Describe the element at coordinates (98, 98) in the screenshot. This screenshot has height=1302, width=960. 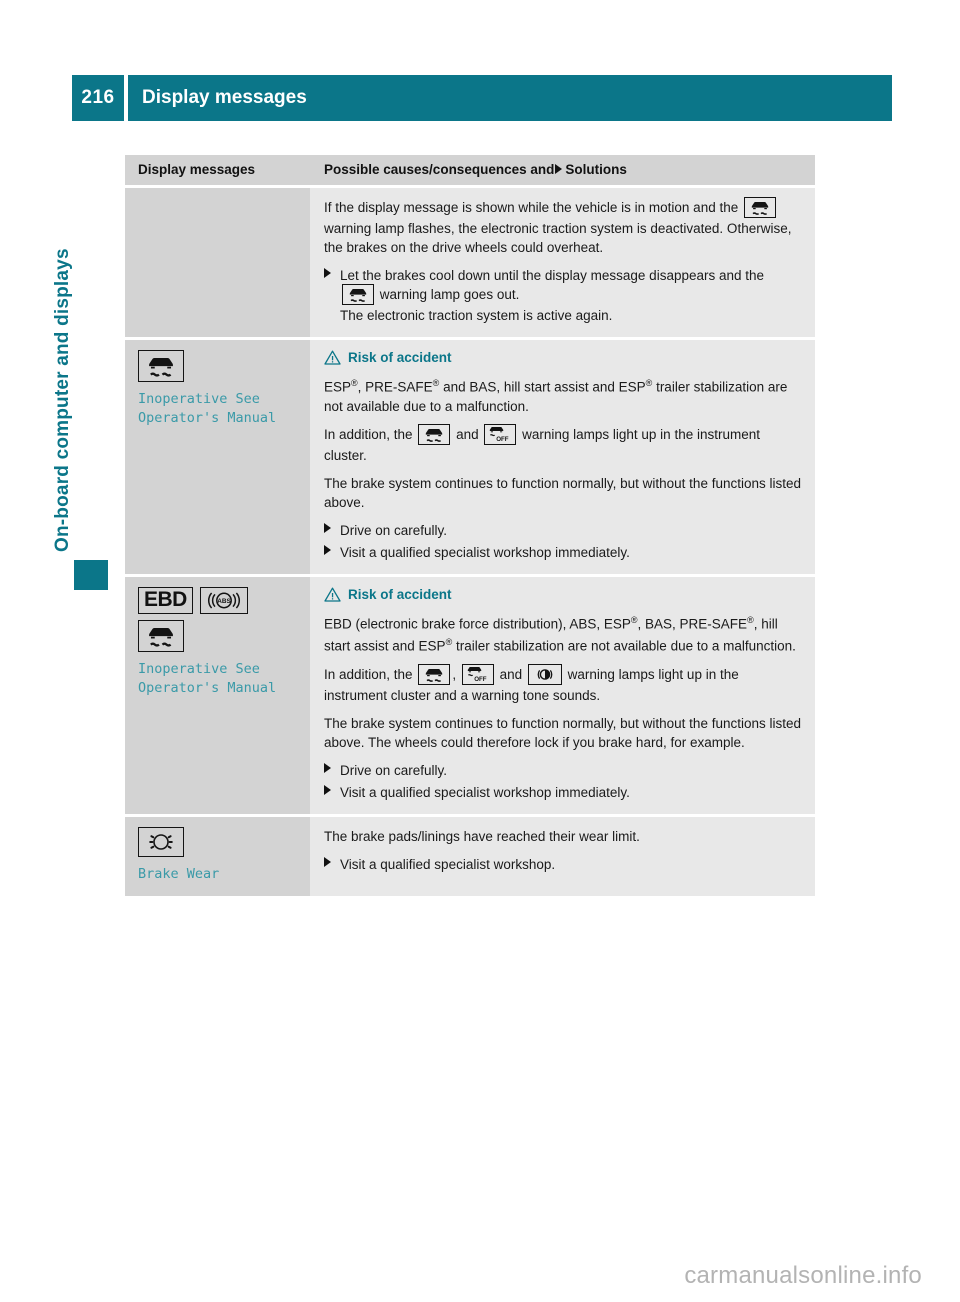
I see `page-number: 216` at that location.